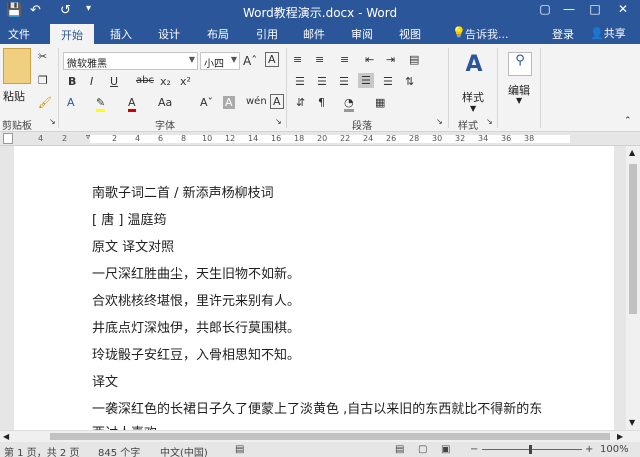 This screenshot has height=457, width=640. I want to click on vertical-scrollbar: ▲ ▼, so click(633, 288).